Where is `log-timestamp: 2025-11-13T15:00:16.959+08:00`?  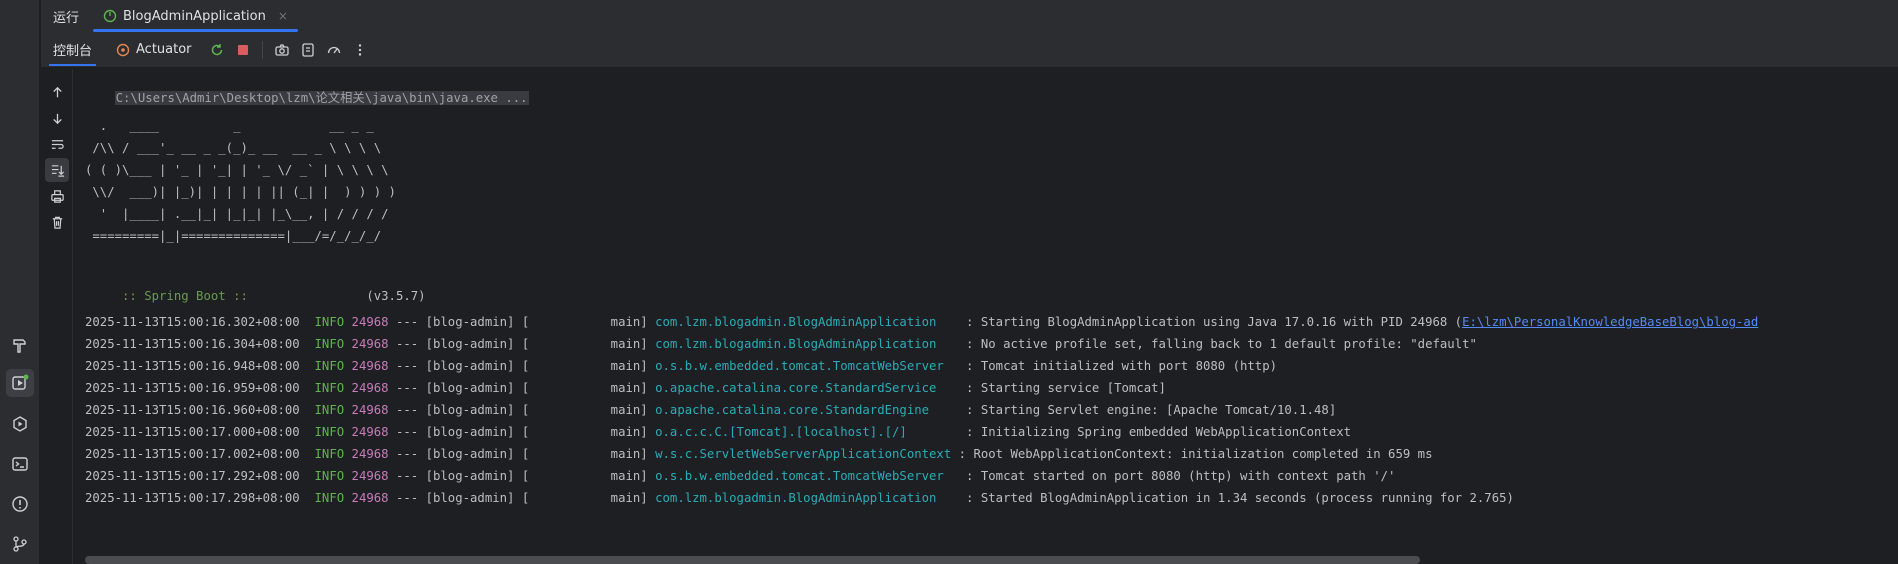
log-timestamp: 2025-11-13T15:00:16.959+08:00 is located at coordinates (192, 388).